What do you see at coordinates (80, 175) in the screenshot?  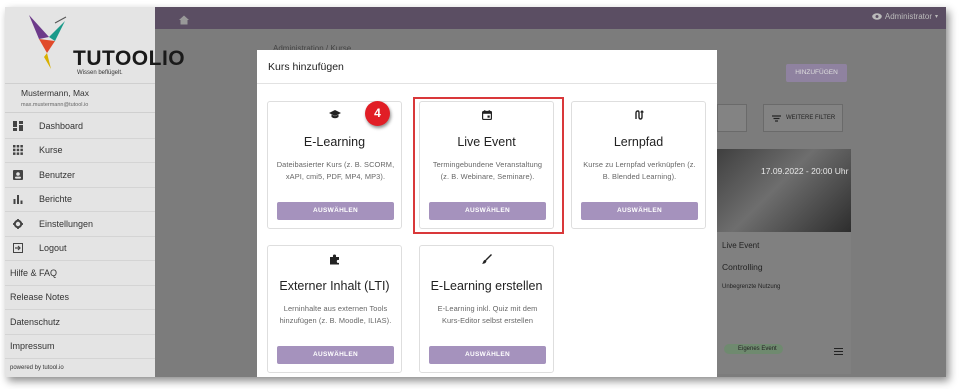 I see `sidebar-item-benutzer: Benutzer` at bounding box center [80, 175].